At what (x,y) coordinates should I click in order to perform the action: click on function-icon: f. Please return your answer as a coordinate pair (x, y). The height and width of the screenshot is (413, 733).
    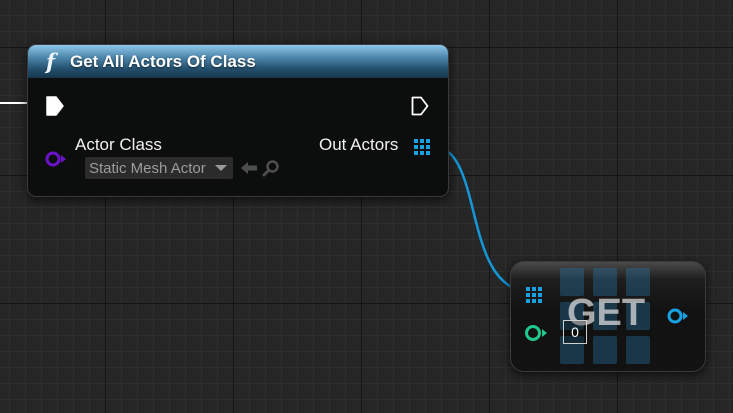
    Looking at the image, I should click on (51, 61).